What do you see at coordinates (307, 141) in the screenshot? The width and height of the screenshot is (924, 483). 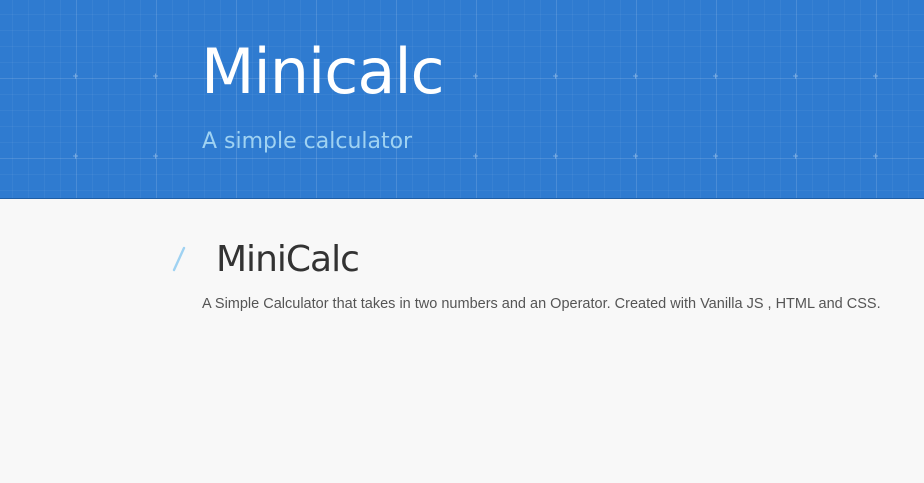 I see `site-subtitle: A simple calculator` at bounding box center [307, 141].